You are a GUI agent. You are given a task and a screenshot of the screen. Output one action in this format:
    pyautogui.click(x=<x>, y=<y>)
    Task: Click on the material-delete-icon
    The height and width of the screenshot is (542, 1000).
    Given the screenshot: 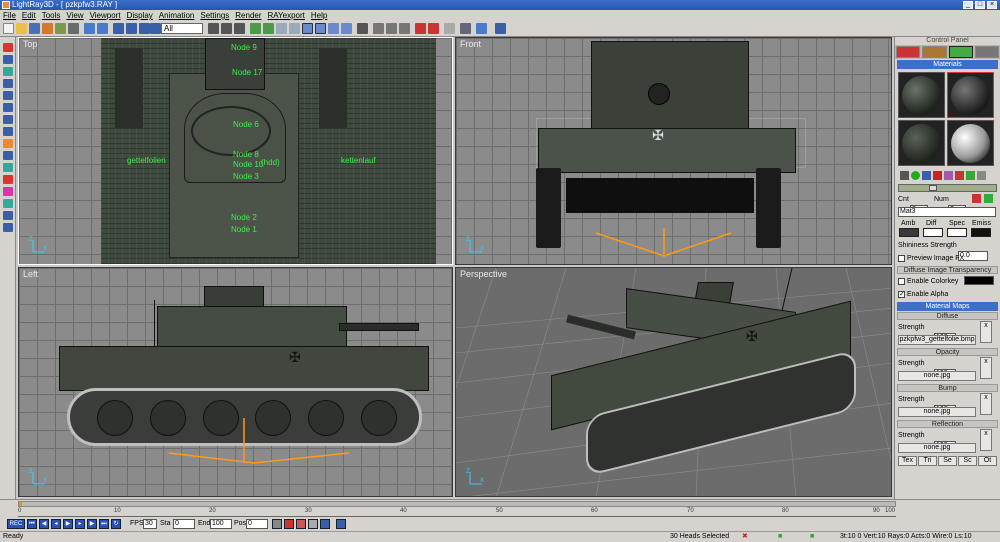 What is the action you would take?
    pyautogui.click(x=959, y=175)
    